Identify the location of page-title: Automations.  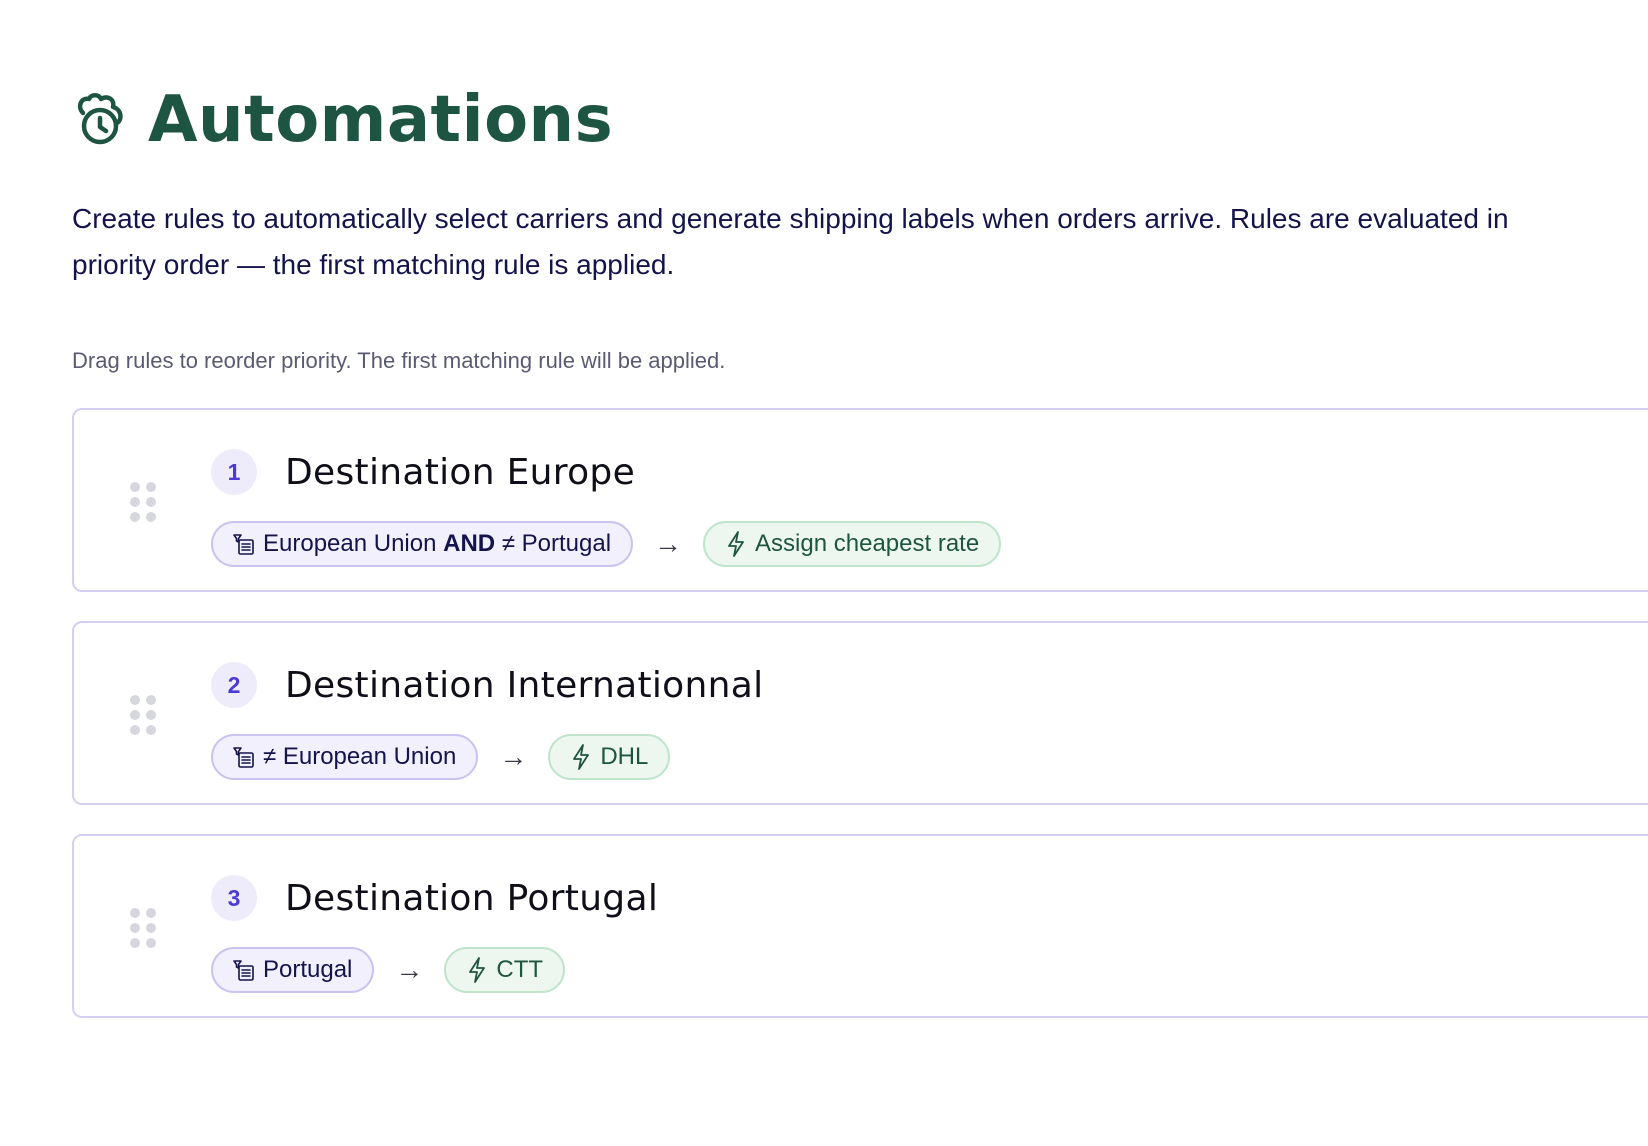
(381, 120).